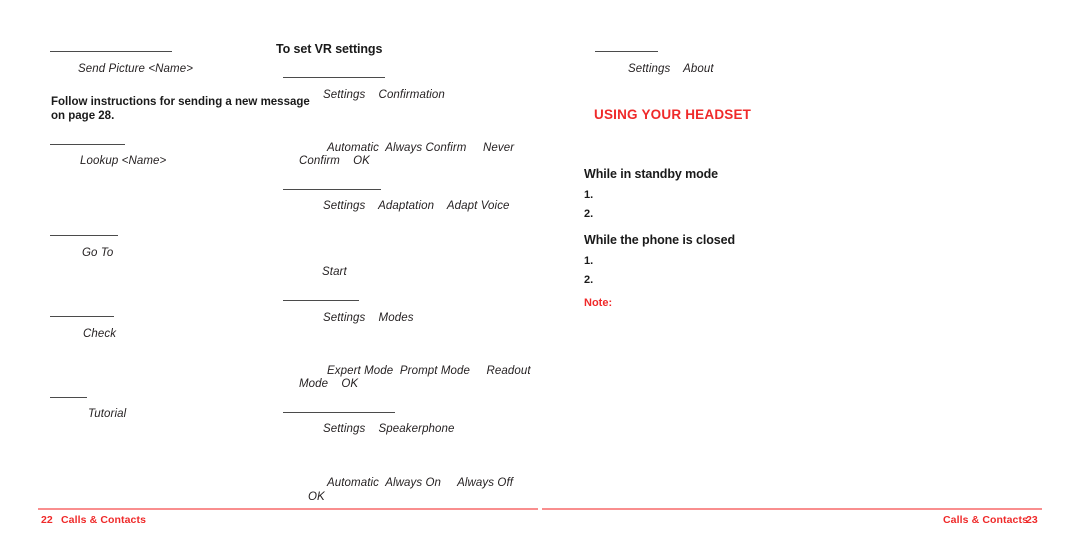  I want to click on entry-rule-tutorial, so click(68, 397).